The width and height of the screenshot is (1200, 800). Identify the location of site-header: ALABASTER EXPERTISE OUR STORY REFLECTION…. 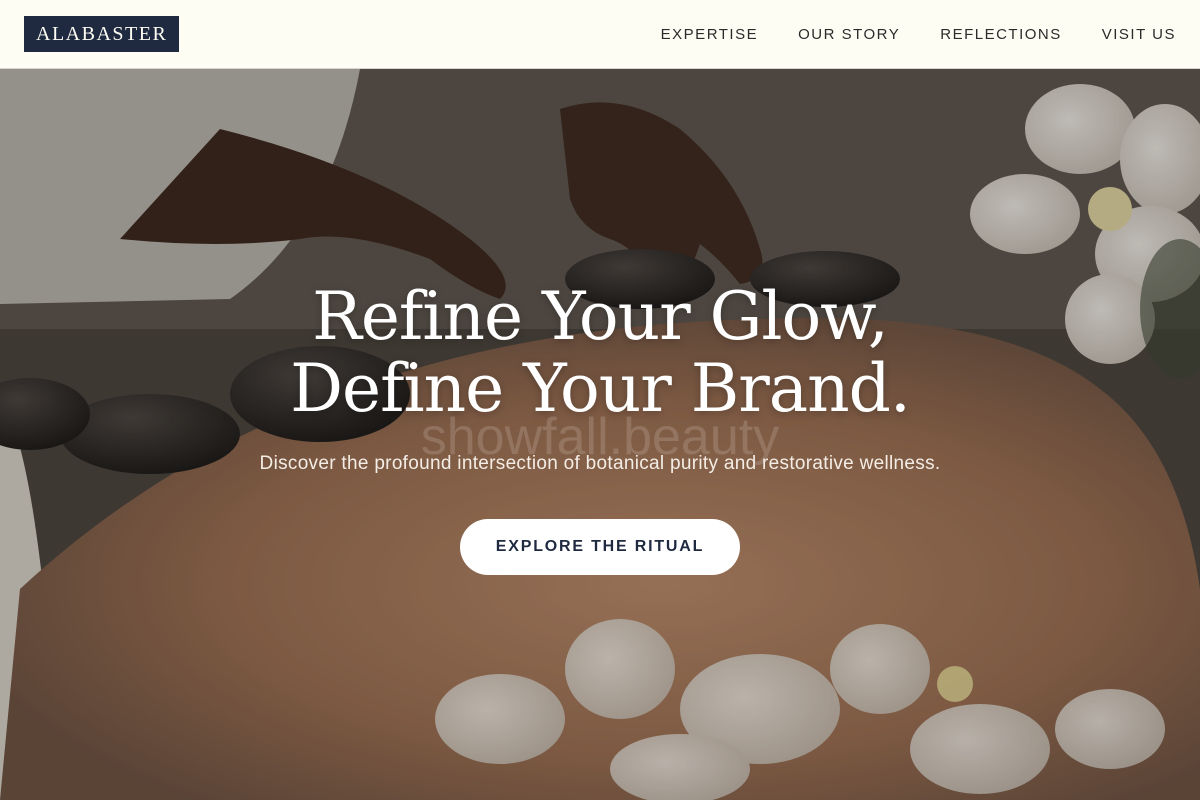
(600, 34).